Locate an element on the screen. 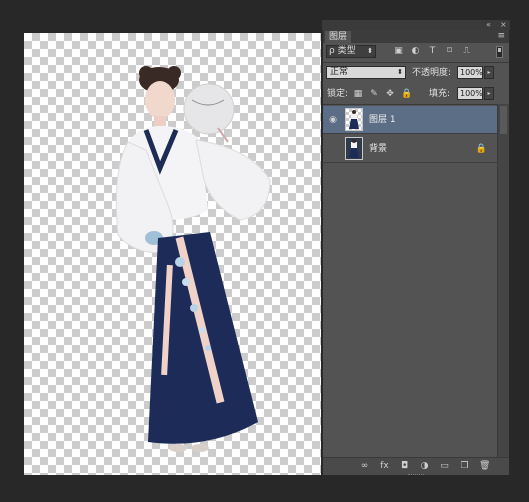 This screenshot has width=529, height=502. filter-kind-select: ρ 类型 ⬍ is located at coordinates (351, 51).